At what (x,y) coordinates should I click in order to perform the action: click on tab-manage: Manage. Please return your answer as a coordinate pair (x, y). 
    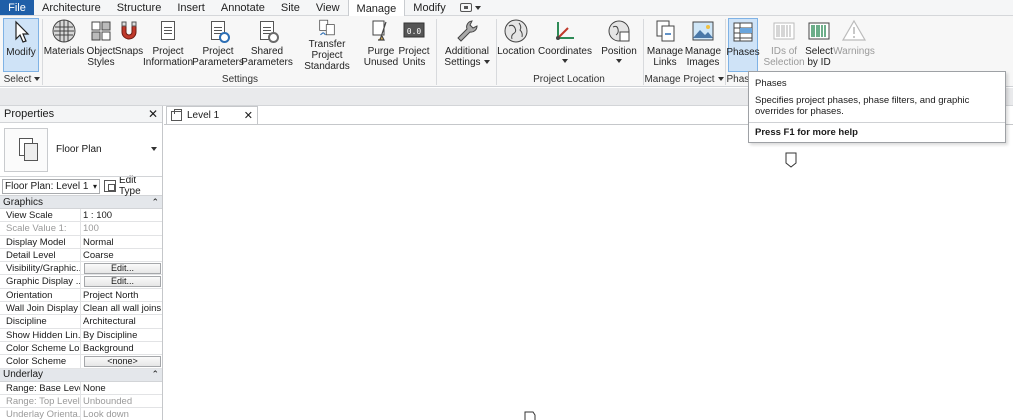
    Looking at the image, I should click on (376, 8).